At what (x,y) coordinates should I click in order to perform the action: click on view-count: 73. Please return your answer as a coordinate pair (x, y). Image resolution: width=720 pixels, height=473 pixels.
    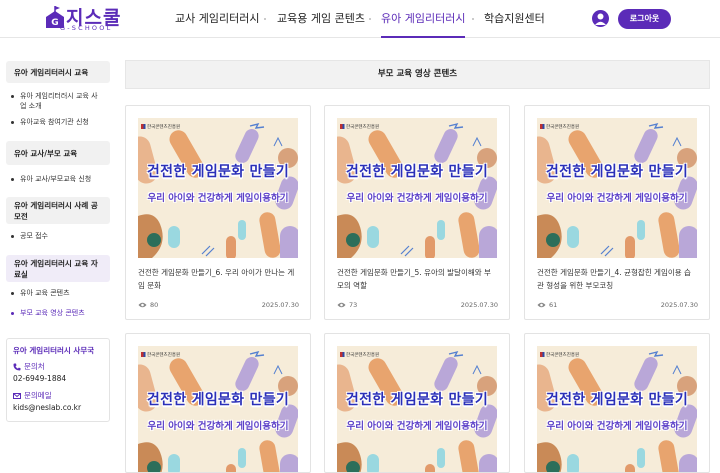
    Looking at the image, I should click on (347, 305).